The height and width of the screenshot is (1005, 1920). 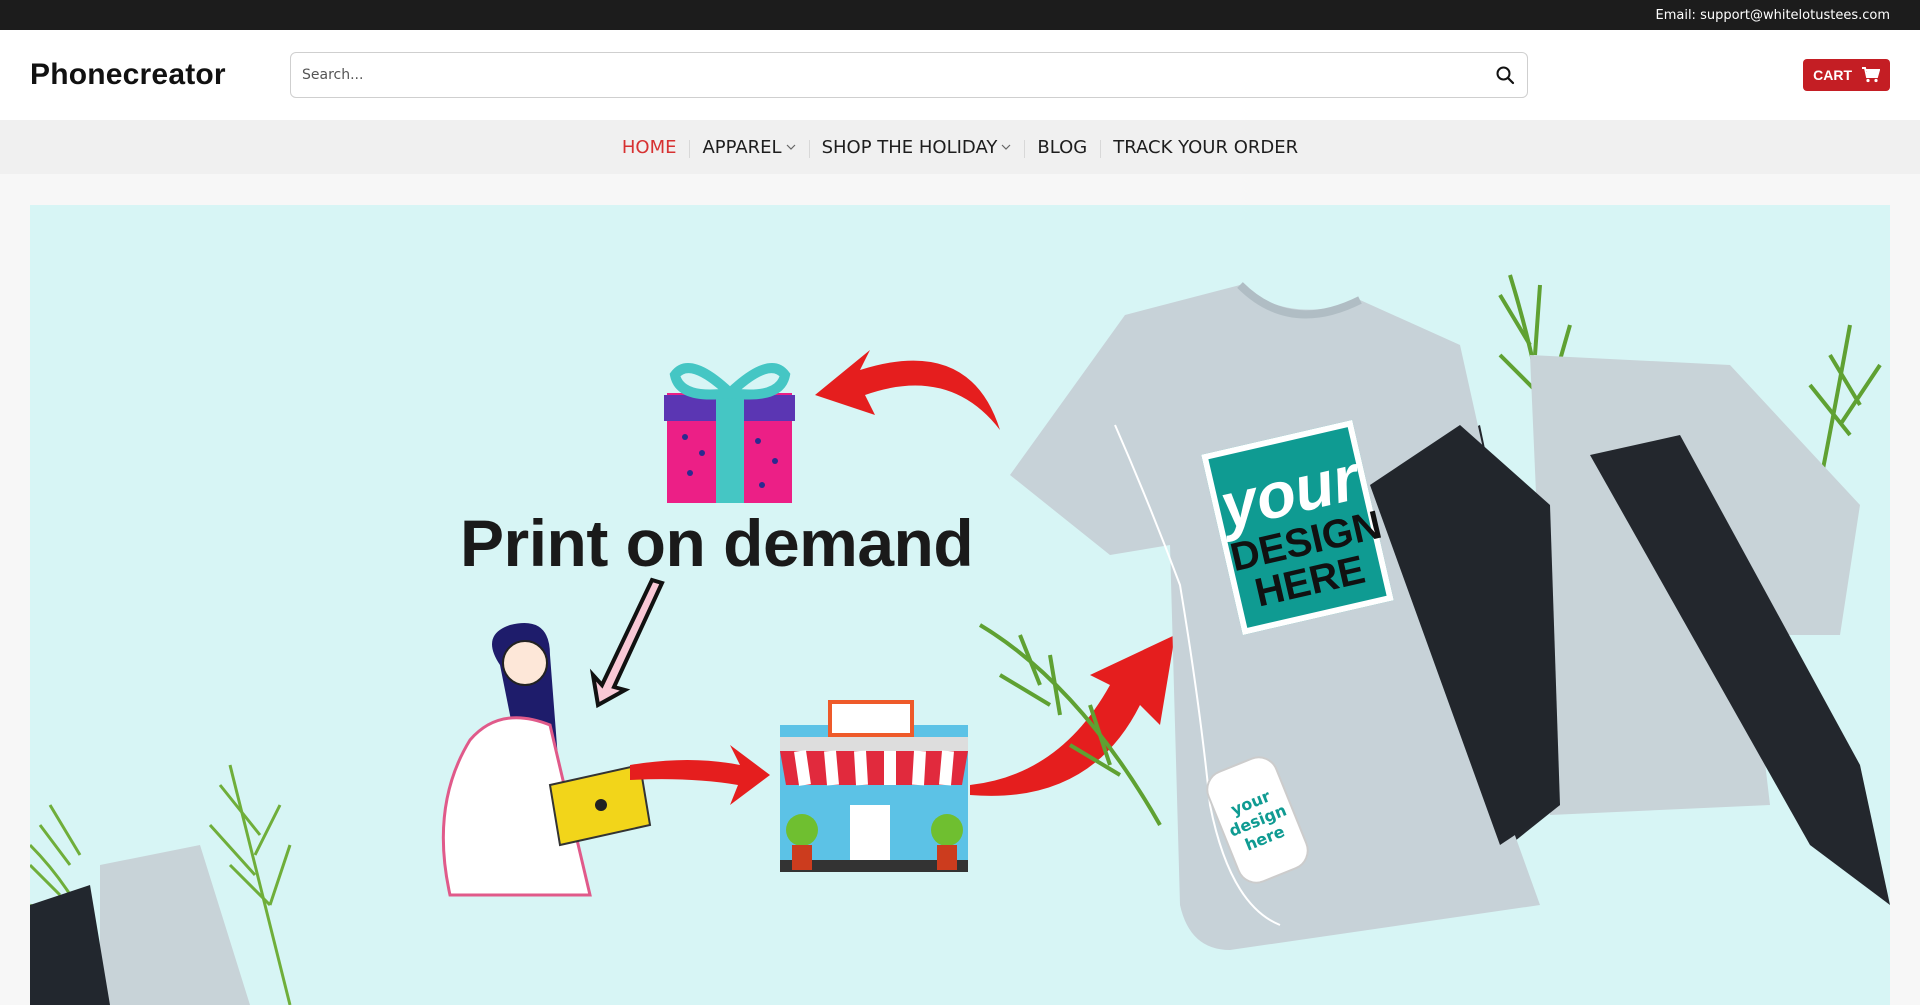 What do you see at coordinates (627, 643) in the screenshot?
I see `black-arrow` at bounding box center [627, 643].